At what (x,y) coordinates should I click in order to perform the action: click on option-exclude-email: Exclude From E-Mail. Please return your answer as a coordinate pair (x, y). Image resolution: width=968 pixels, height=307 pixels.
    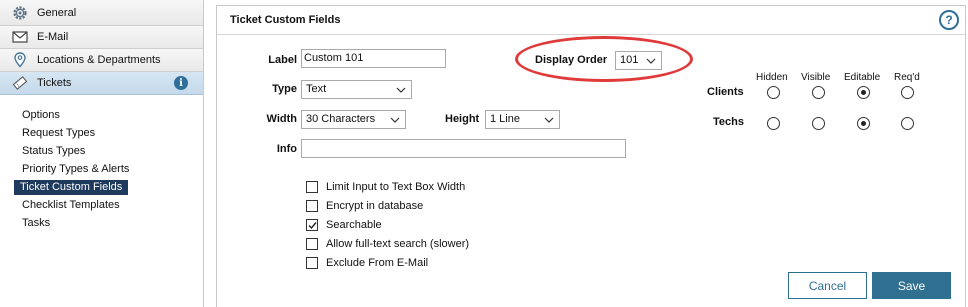
    Looking at the image, I should click on (367, 263).